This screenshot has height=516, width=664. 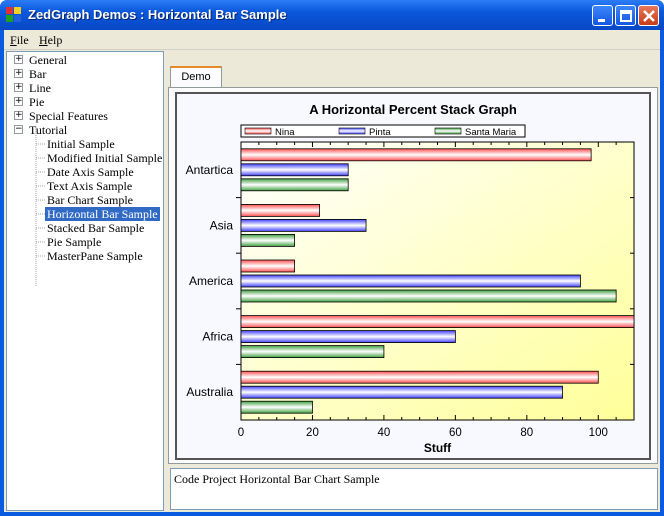 What do you see at coordinates (74, 242) in the screenshot?
I see `tree-child-label: Pie Sample` at bounding box center [74, 242].